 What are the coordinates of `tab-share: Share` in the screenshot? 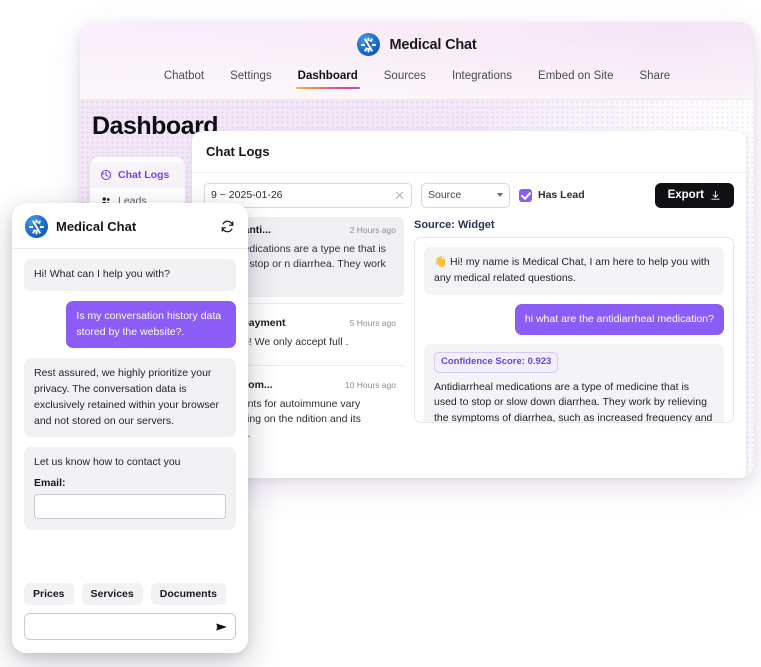 It's located at (654, 79).